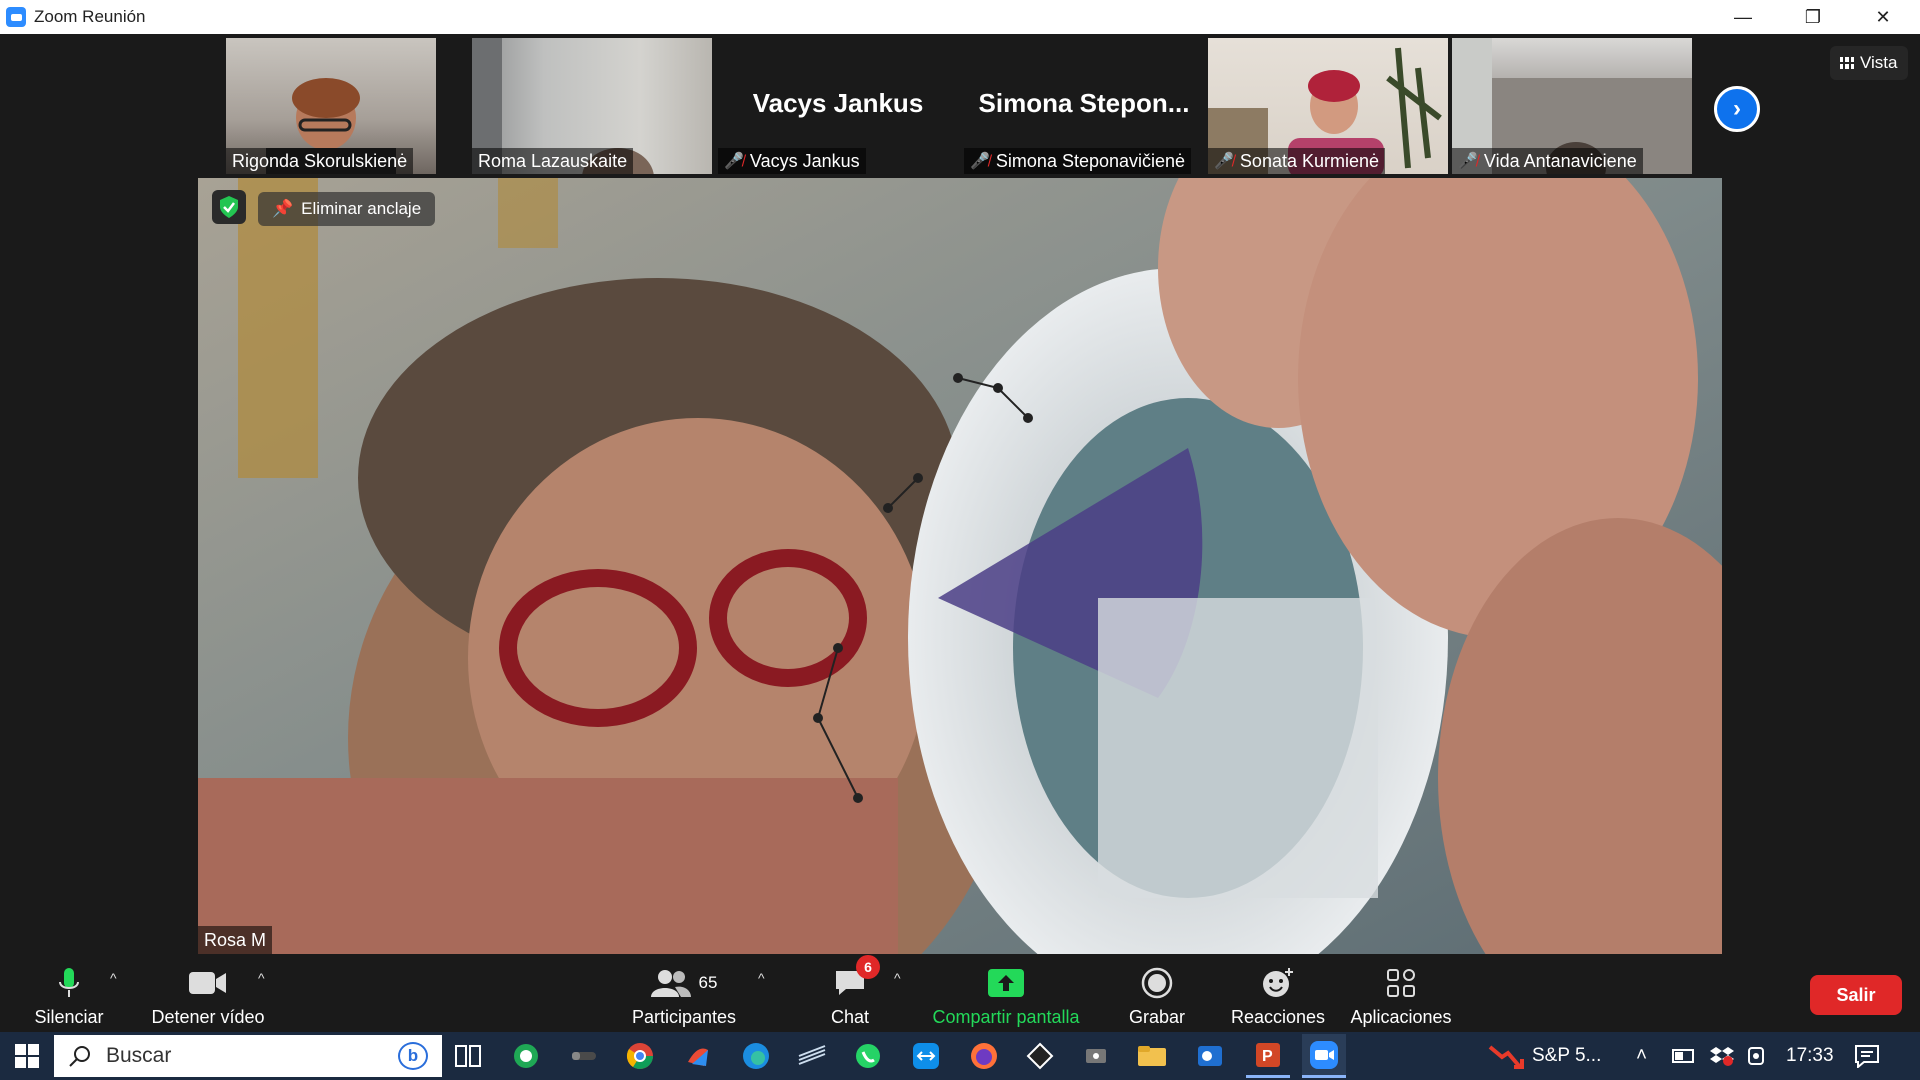 The image size is (1920, 1080). What do you see at coordinates (897, 978) in the screenshot?
I see `chat-options-caret: ^` at bounding box center [897, 978].